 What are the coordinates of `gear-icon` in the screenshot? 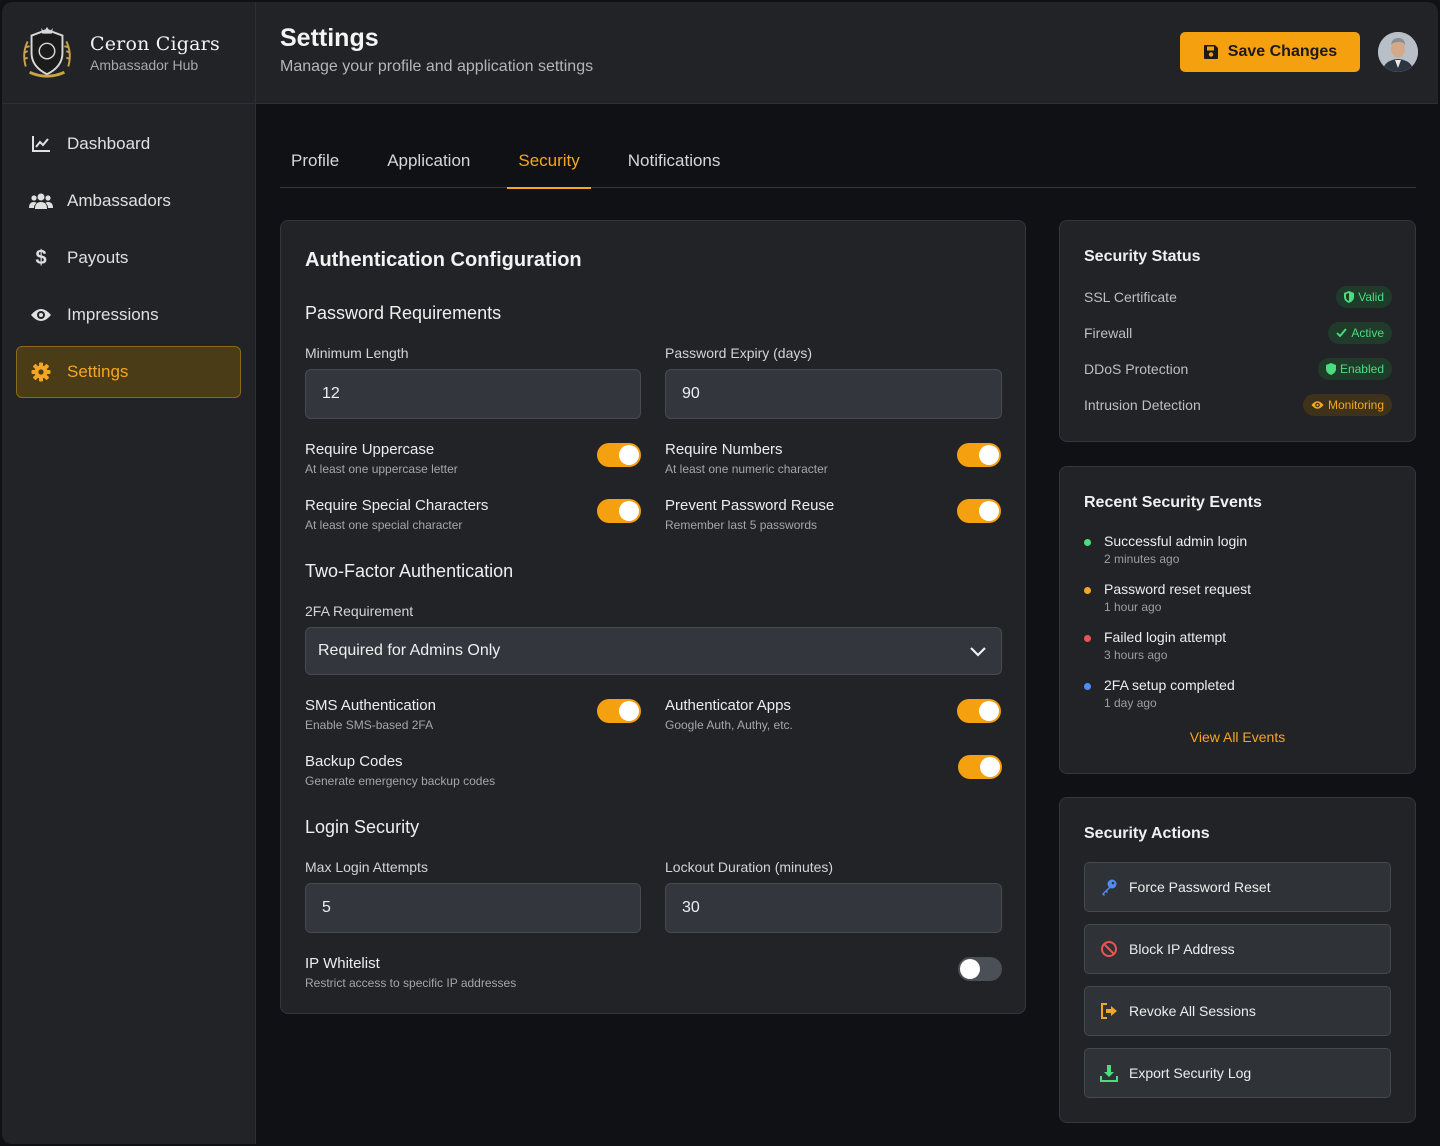 It's located at (41, 372).